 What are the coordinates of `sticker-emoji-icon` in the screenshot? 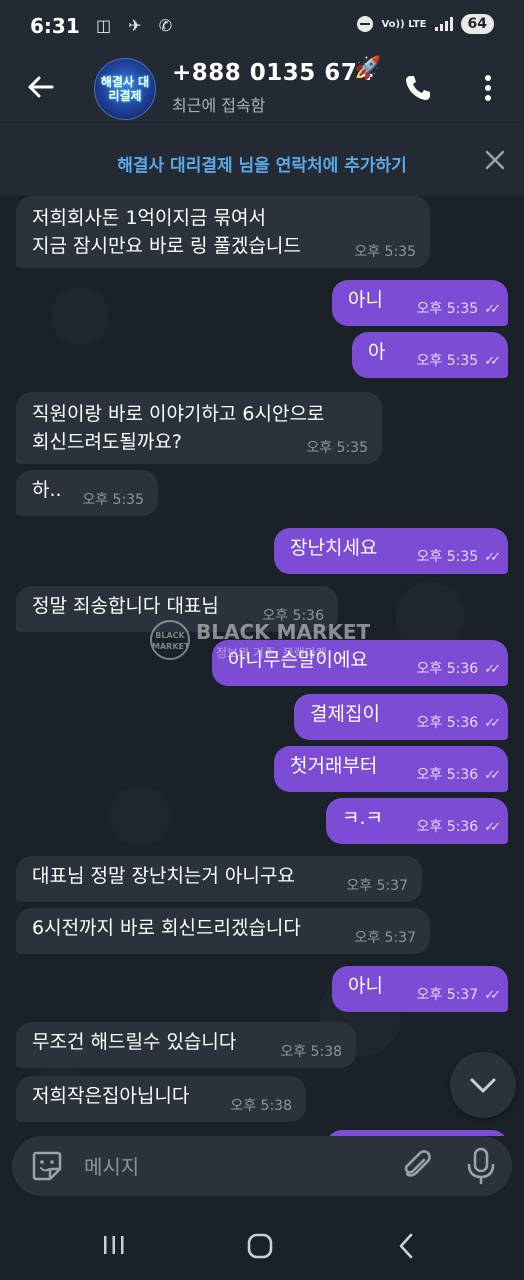 It's located at (47, 1166).